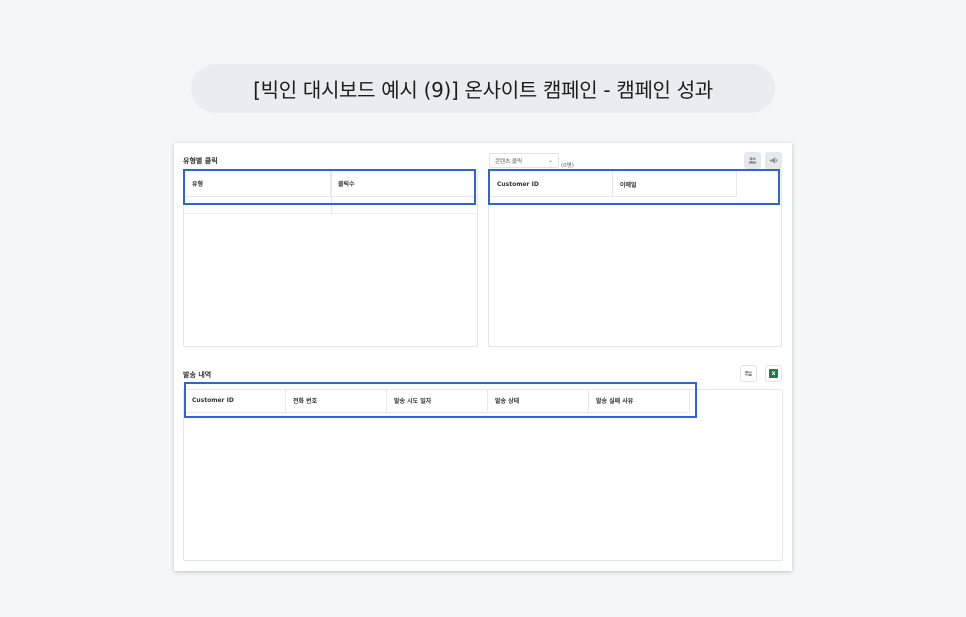 The height and width of the screenshot is (617, 966). I want to click on click-by-type-title: 유형별 클릭, so click(200, 161).